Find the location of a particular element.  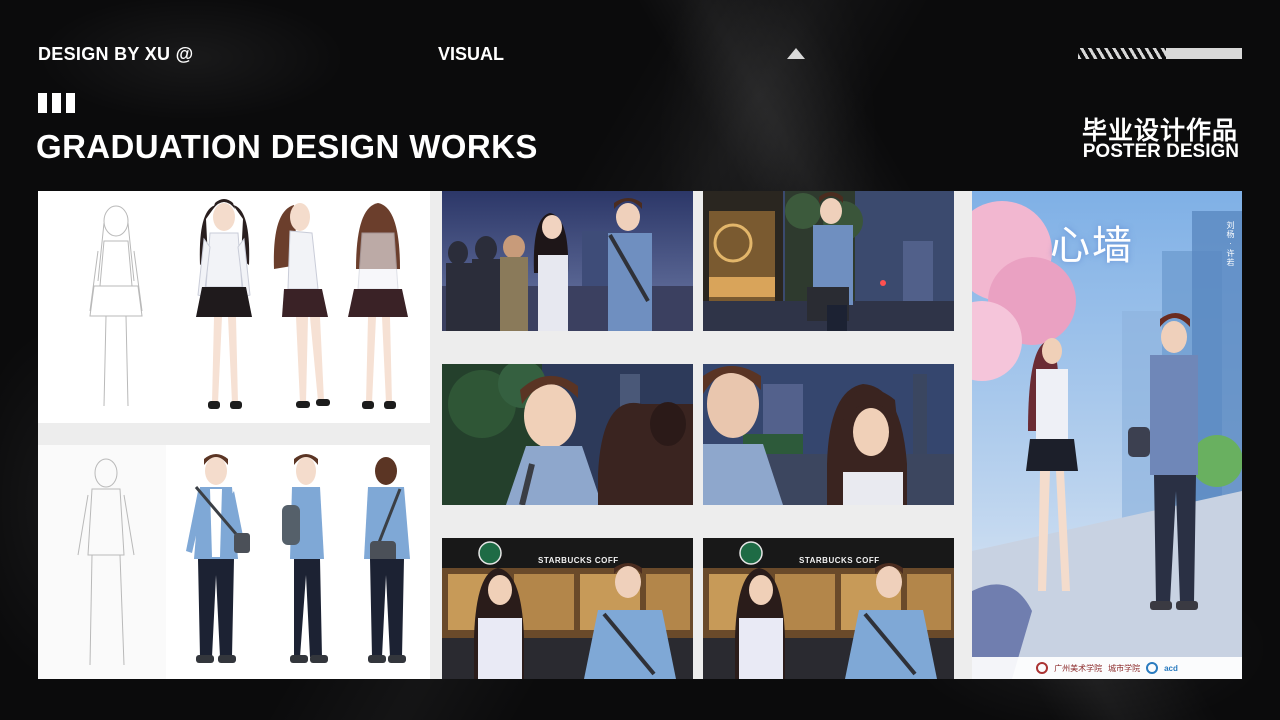

scene-3-art is located at coordinates (567, 434).